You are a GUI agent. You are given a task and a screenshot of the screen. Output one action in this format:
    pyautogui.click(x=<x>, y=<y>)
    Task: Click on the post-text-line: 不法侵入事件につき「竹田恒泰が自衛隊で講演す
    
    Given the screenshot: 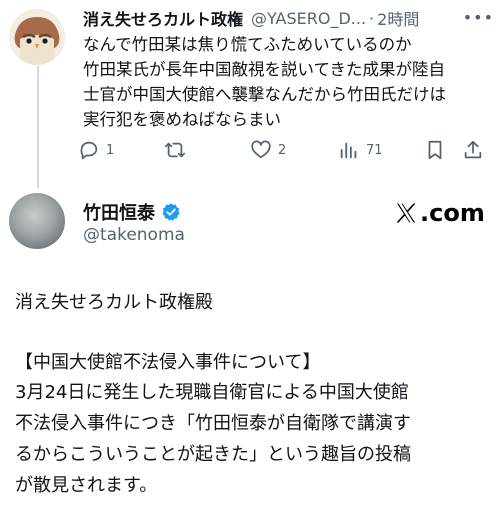 What is the action you would take?
    pyautogui.click(x=213, y=423)
    